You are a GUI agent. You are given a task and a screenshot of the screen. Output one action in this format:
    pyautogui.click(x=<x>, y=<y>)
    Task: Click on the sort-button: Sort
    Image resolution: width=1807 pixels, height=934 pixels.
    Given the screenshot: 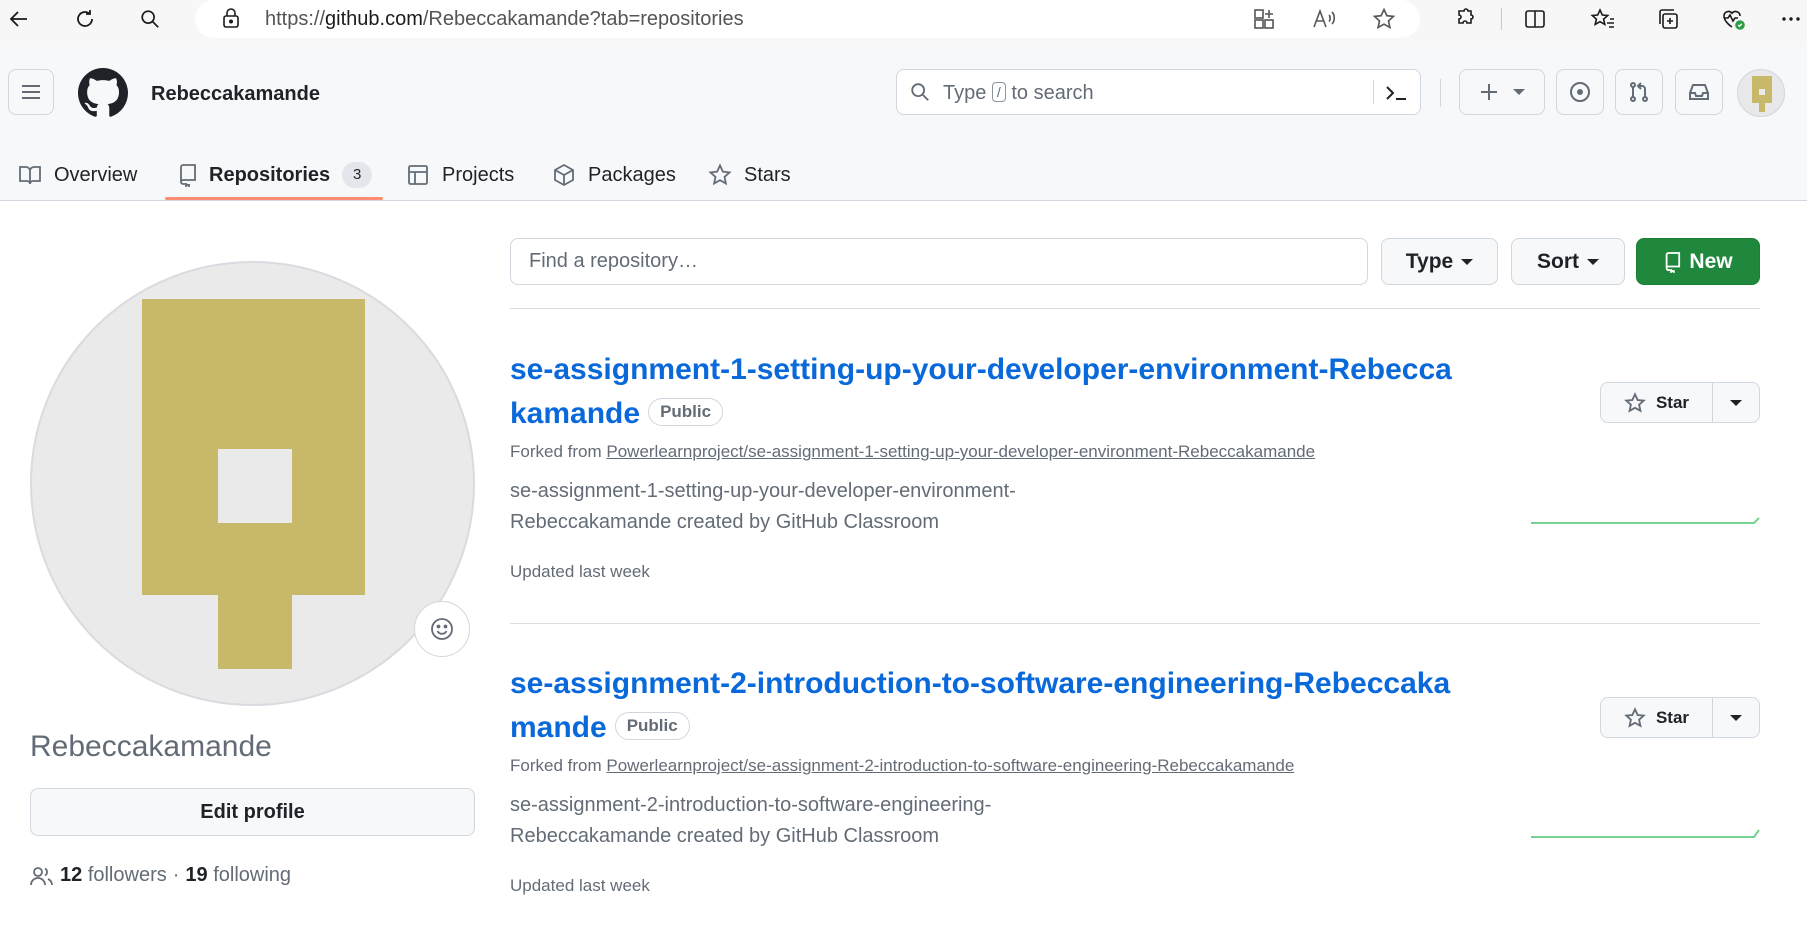 What is the action you would take?
    pyautogui.click(x=1568, y=261)
    